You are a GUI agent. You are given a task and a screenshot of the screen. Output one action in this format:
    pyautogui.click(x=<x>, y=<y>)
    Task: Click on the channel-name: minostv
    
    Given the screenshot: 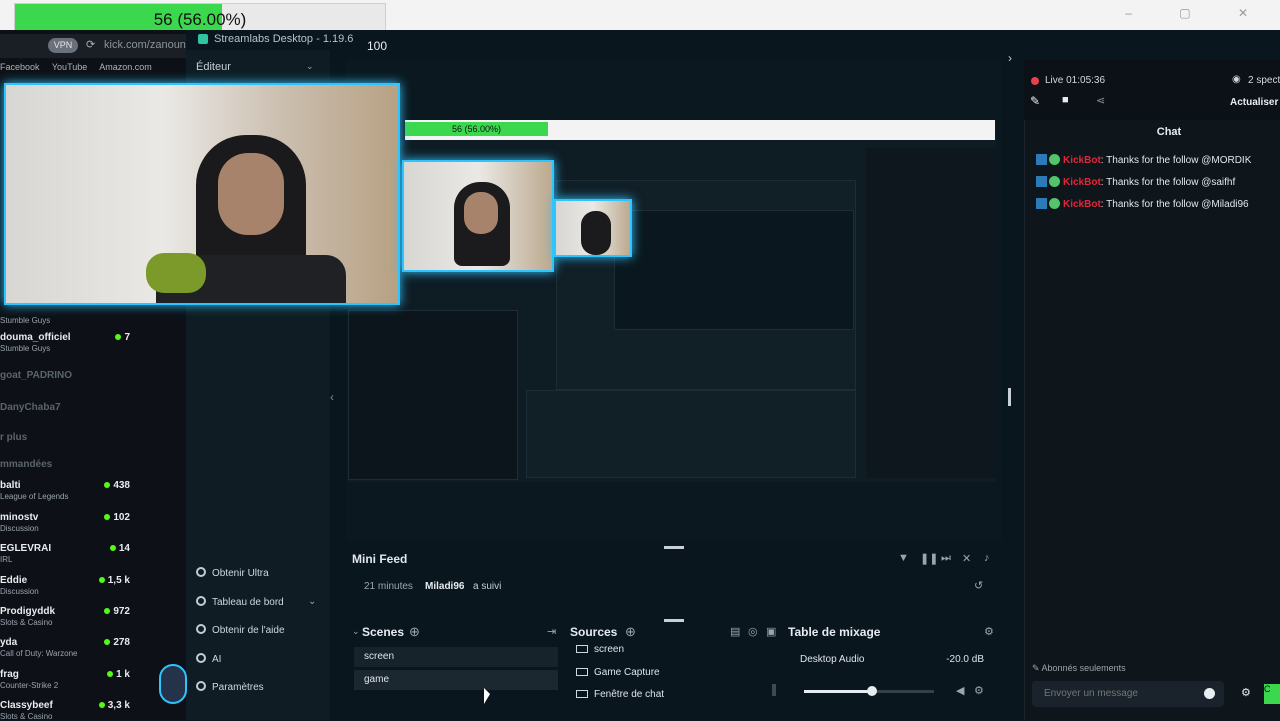 What is the action you would take?
    pyautogui.click(x=19, y=517)
    